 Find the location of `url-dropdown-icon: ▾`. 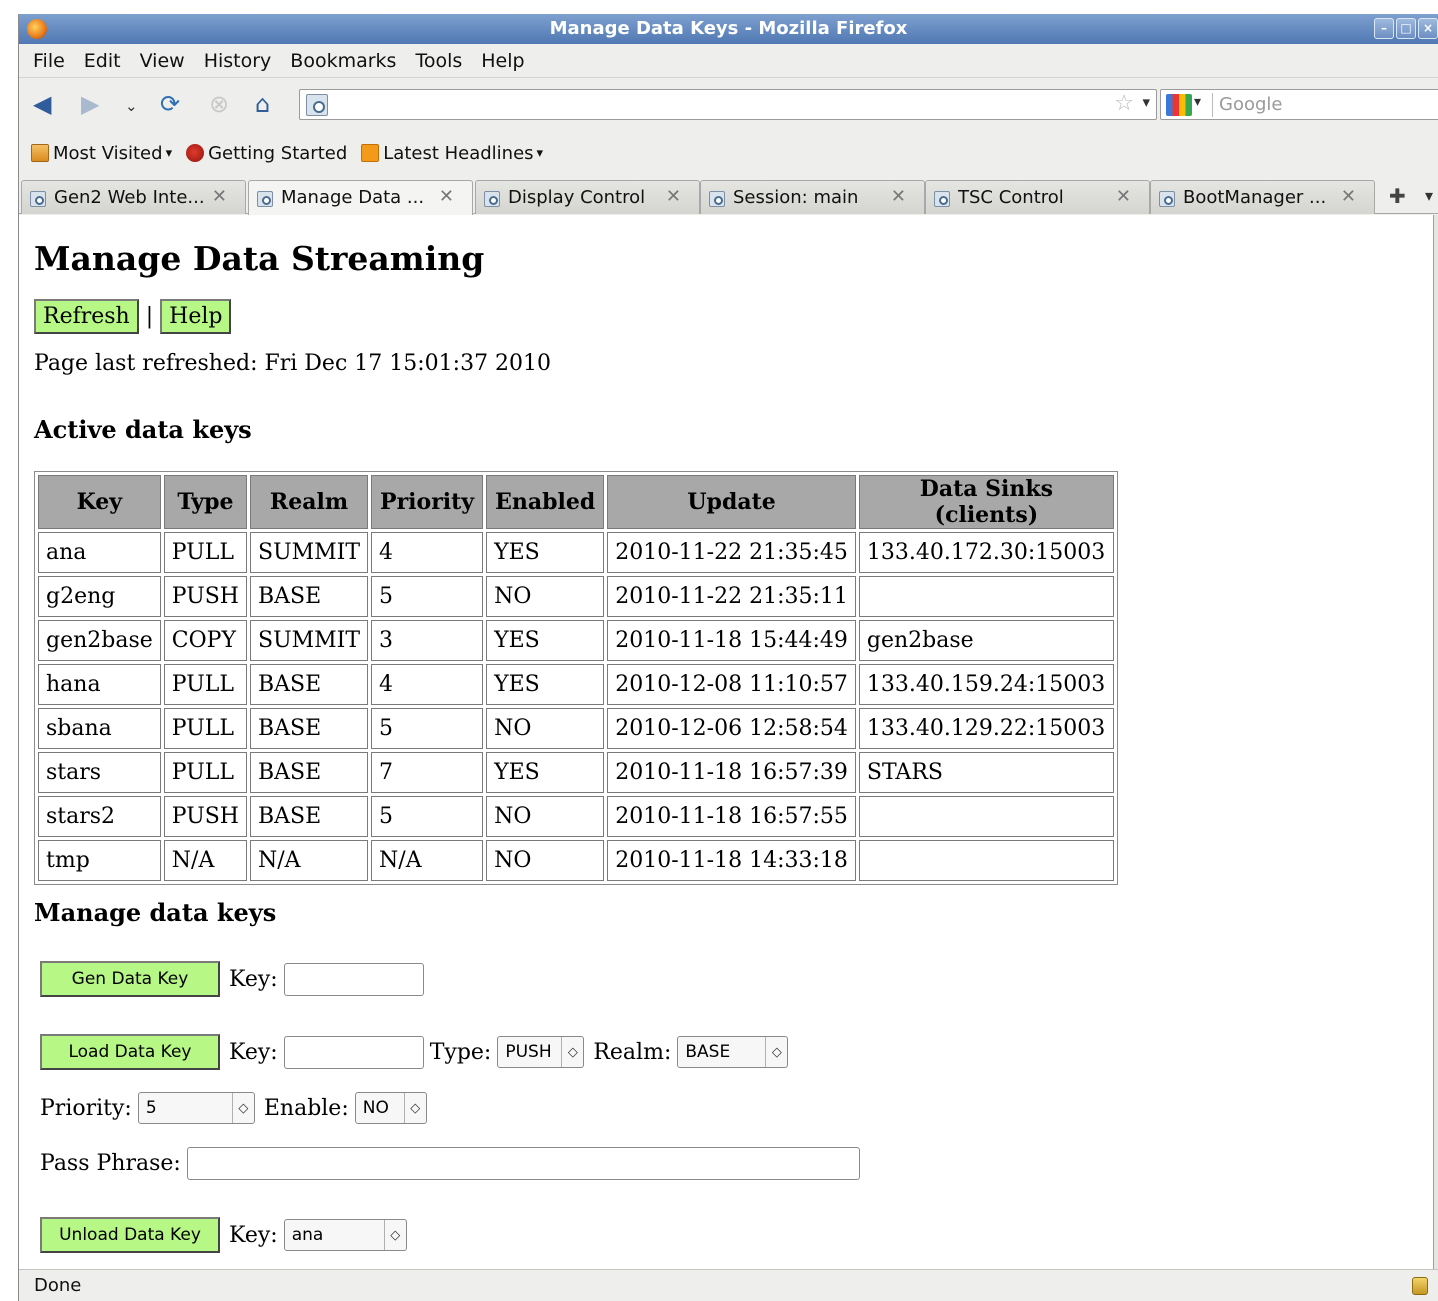

url-dropdown-icon: ▾ is located at coordinates (1146, 102).